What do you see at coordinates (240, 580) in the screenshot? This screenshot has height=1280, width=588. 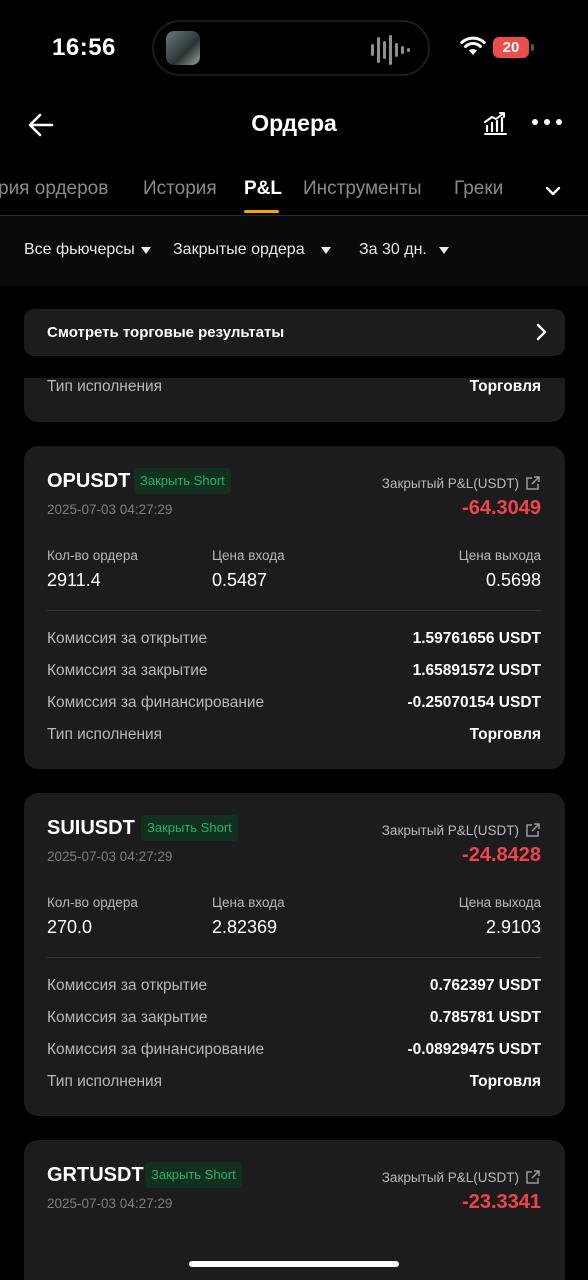 I see `entry-price-value: 0.5487` at bounding box center [240, 580].